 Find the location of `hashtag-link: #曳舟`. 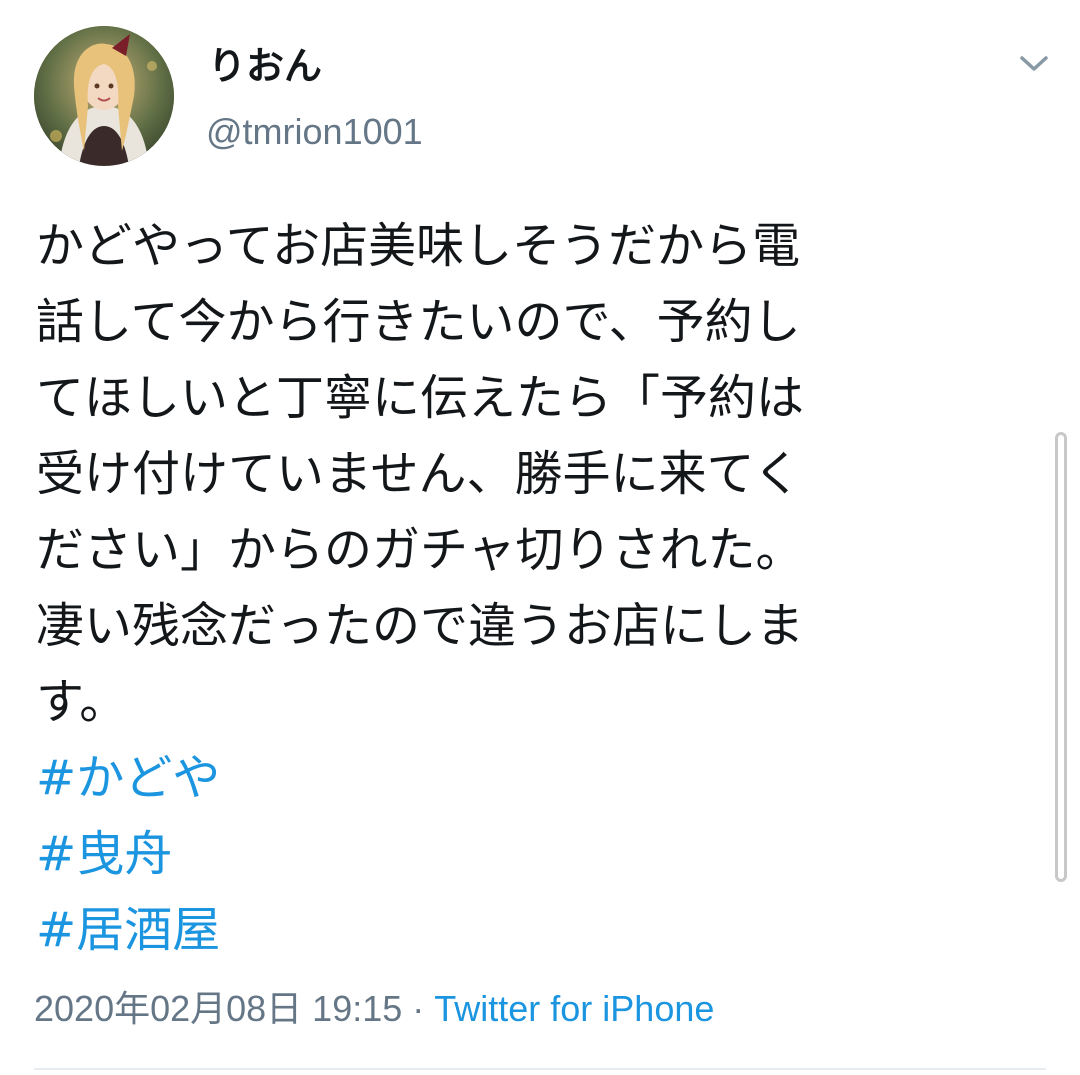

hashtag-link: #曳舟 is located at coordinates (521, 854).